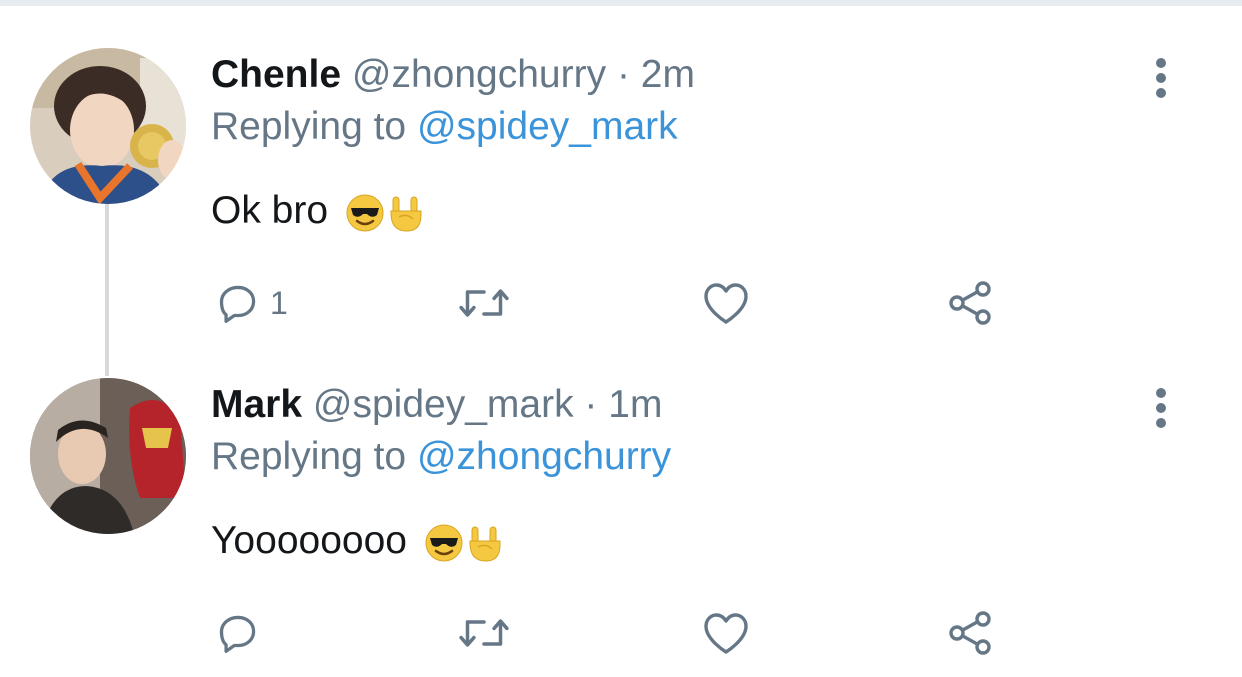 This screenshot has height=677, width=1242. I want to click on reply-button: 1, so click(252, 303).